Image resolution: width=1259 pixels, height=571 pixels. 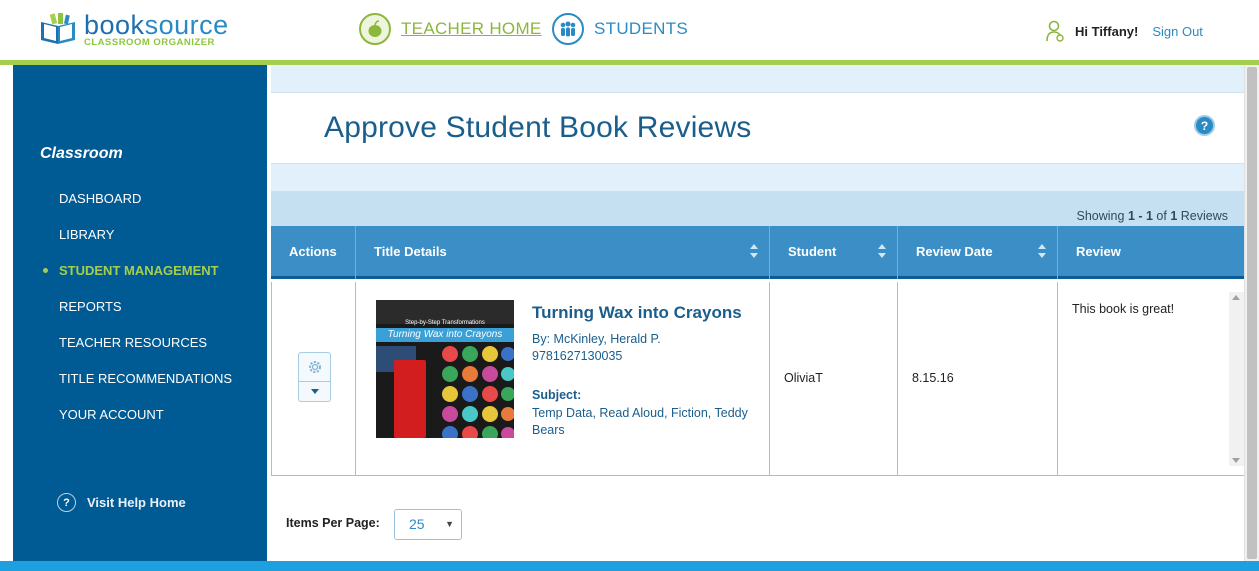 What do you see at coordinates (149, 42) in the screenshot?
I see `logo-tagline: CLASSROOM ORGANIZER` at bounding box center [149, 42].